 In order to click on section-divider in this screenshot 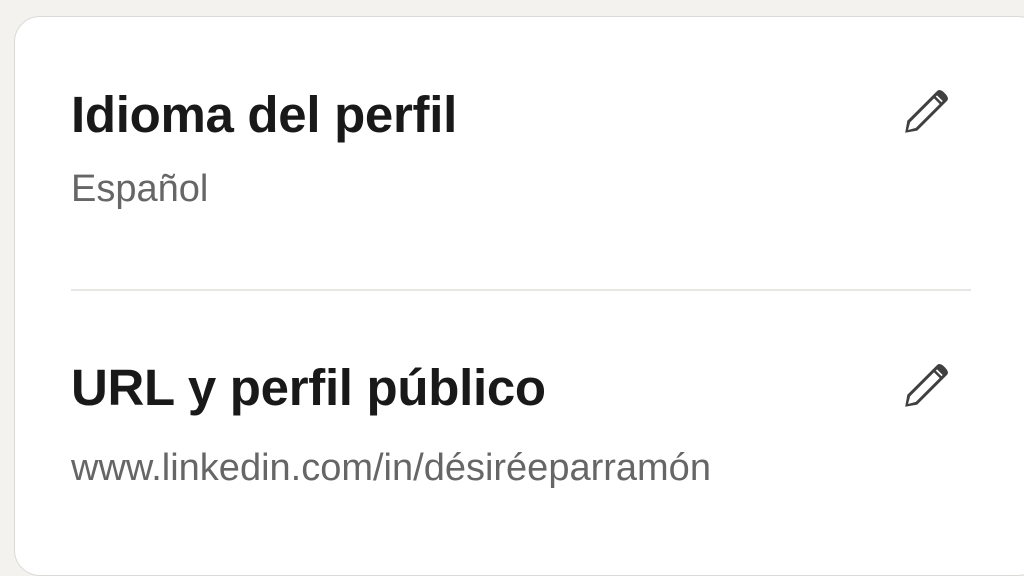, I will do `click(521, 290)`.